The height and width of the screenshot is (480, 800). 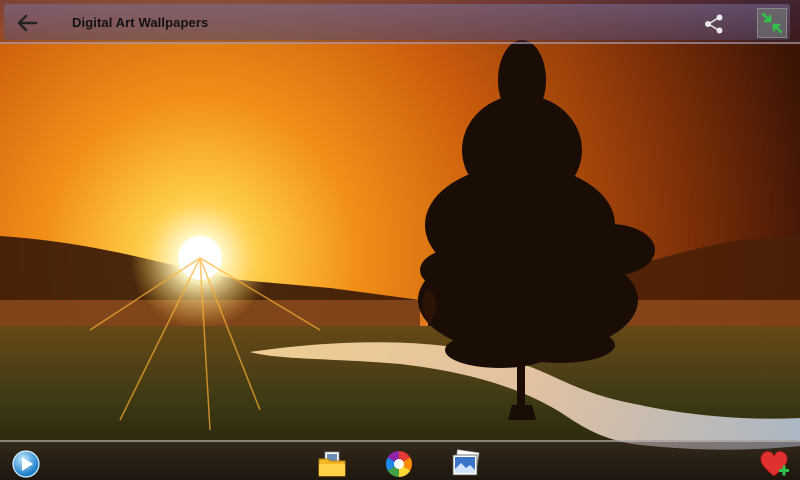 I want to click on folder-save-icon, so click(x=332, y=464).